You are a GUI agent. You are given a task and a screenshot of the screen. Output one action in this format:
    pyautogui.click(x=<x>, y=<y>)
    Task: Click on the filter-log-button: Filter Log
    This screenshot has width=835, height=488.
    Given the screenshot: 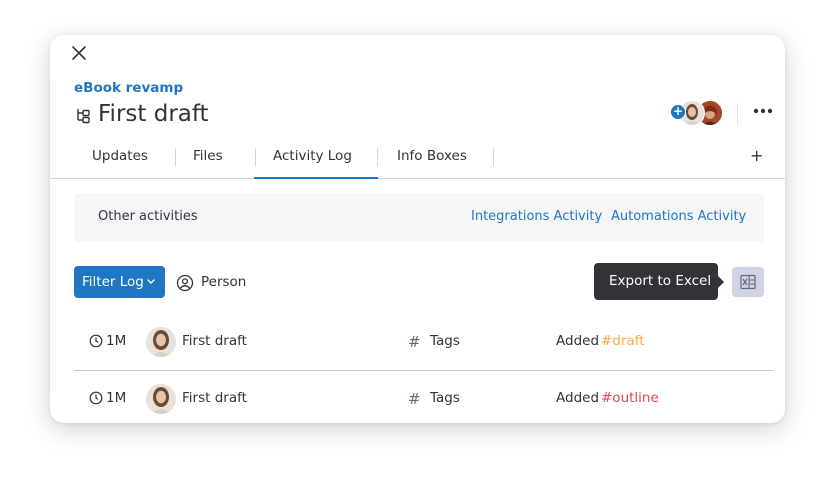 What is the action you would take?
    pyautogui.click(x=119, y=282)
    